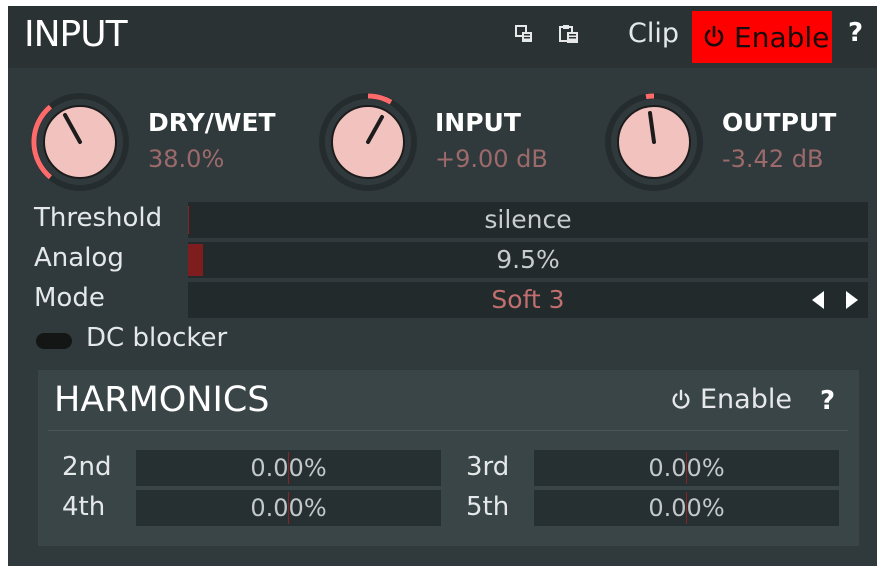  What do you see at coordinates (98, 218) in the screenshot?
I see `threshold-label: Threshold` at bounding box center [98, 218].